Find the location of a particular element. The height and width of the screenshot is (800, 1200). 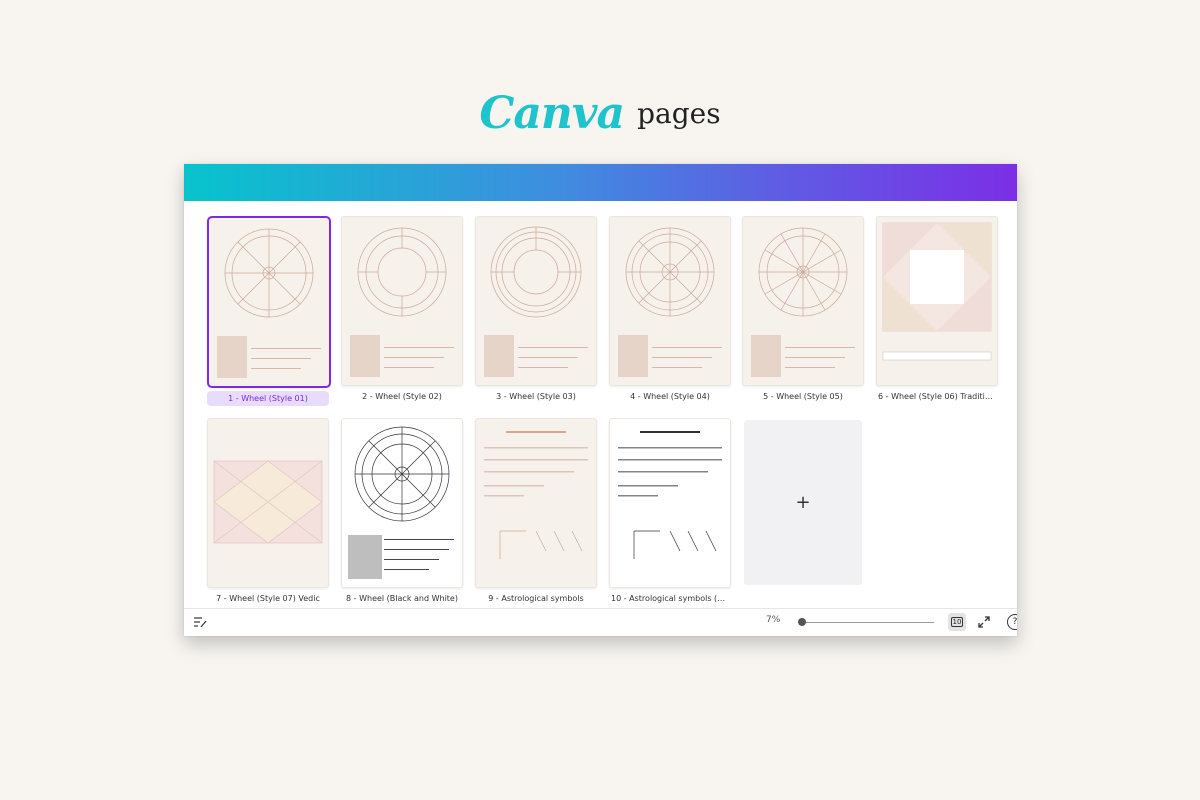

add-page-button: + is located at coordinates (803, 502).